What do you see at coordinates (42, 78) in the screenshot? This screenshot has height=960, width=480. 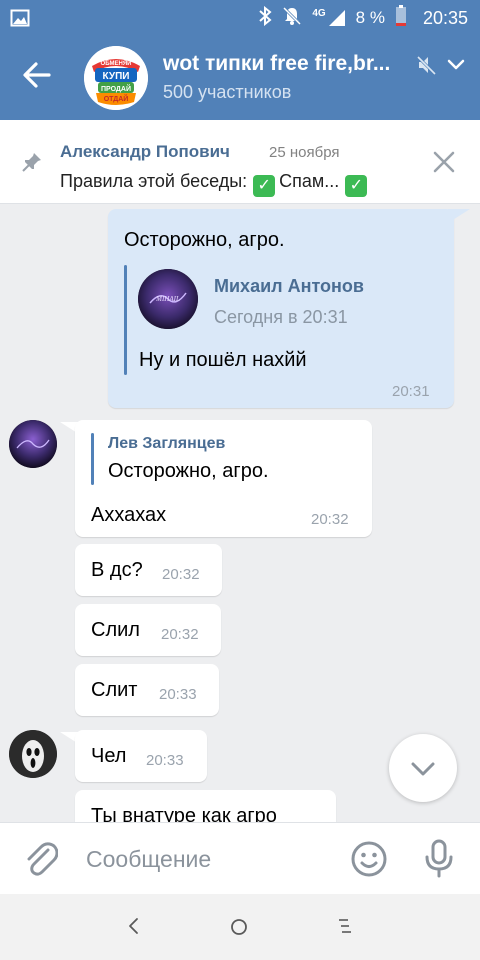 I see `back-arrow-icon` at bounding box center [42, 78].